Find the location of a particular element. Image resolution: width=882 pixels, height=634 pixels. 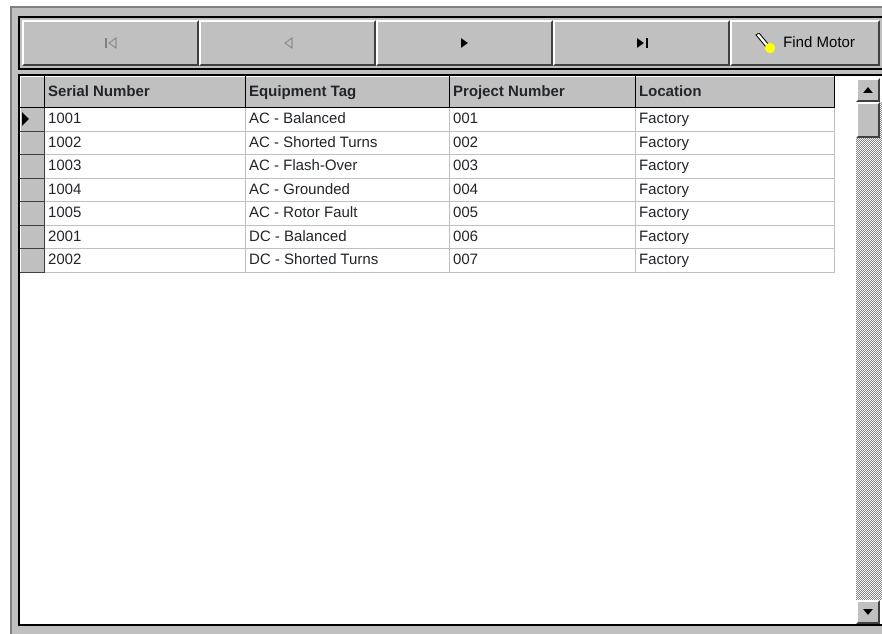

table-cell: 001 is located at coordinates (543, 119).